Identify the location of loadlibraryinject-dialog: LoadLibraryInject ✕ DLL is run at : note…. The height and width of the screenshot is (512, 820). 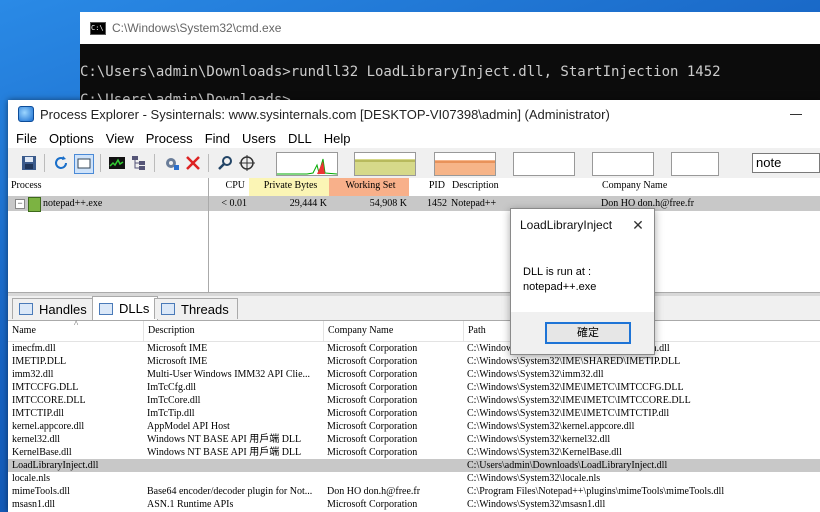
(582, 281).